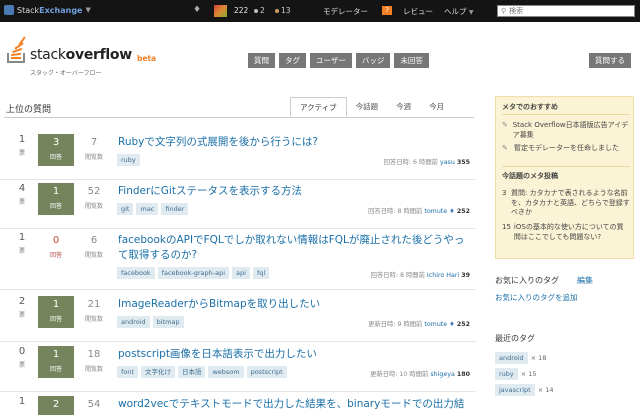 The width and height of the screenshot is (640, 415). I want to click on nav-users: ユーザー, so click(331, 60).